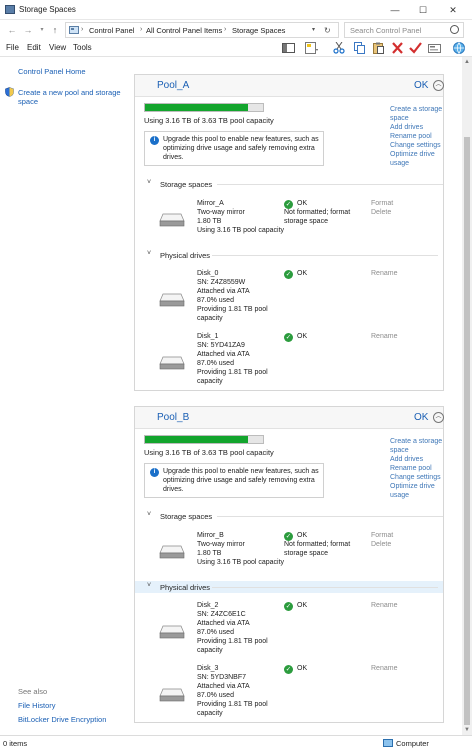 The width and height of the screenshot is (472, 750). I want to click on scrollbar-thumb, so click(467, 431).